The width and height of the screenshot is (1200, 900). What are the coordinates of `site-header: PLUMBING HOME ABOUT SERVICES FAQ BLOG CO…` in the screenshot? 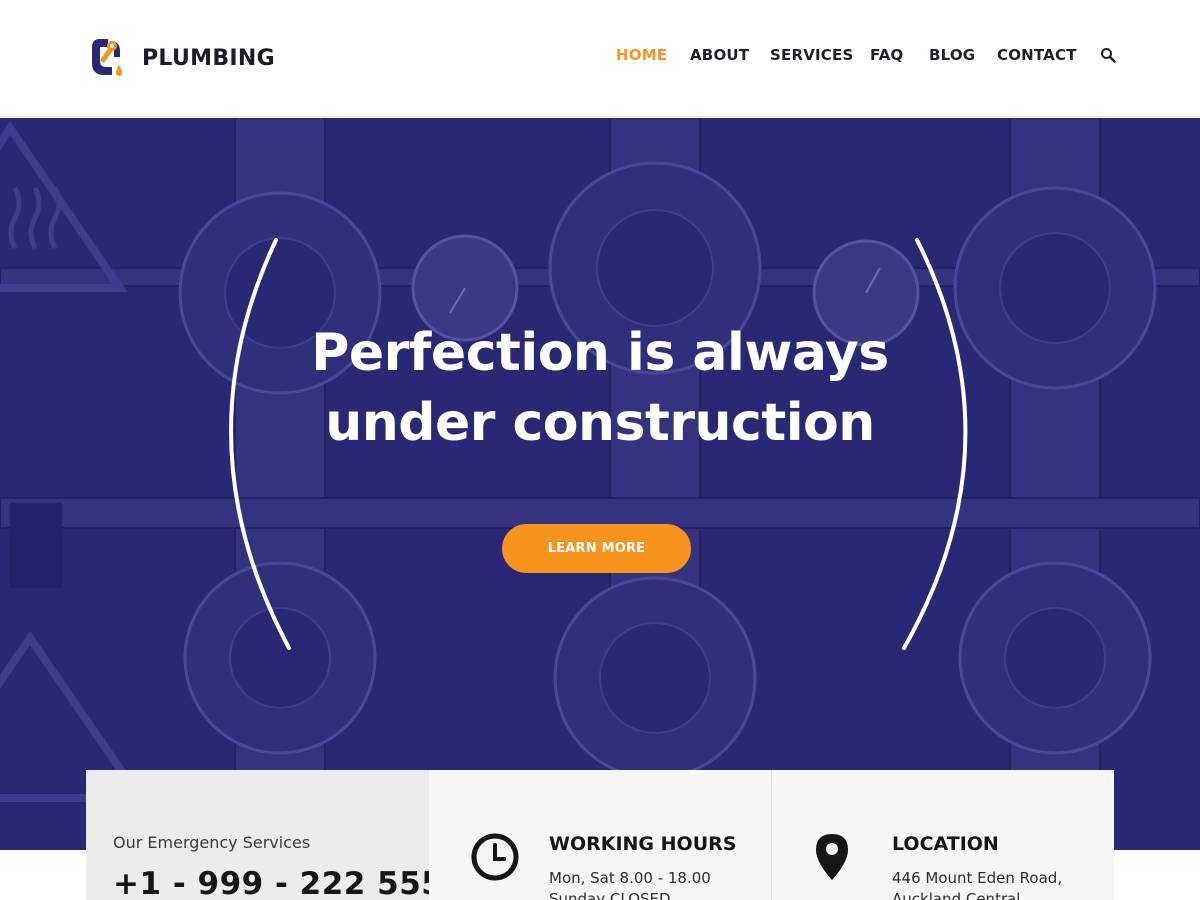 It's located at (600, 58).